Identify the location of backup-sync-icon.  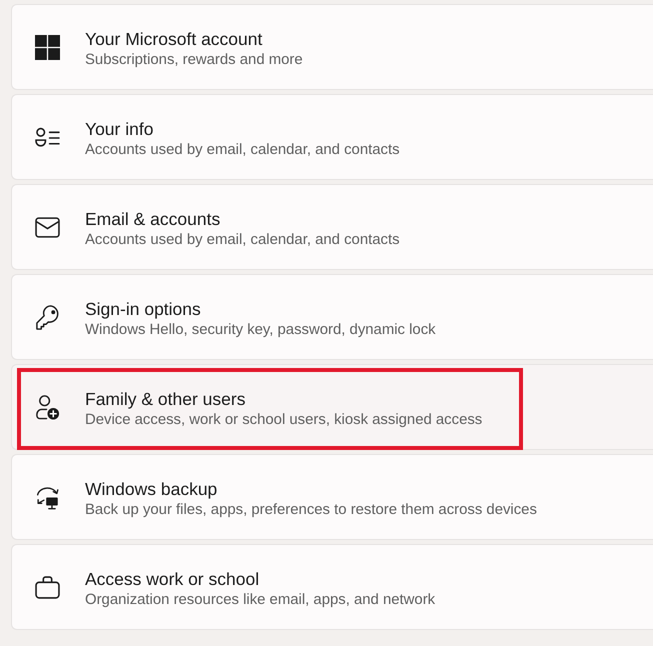
(47, 497).